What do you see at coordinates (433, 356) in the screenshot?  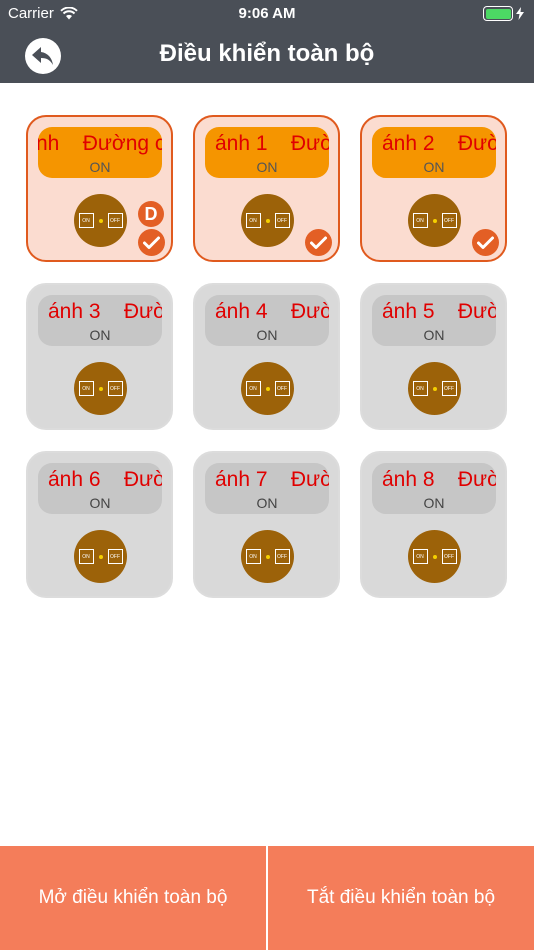 I see `device-cell: ánh 5 Đườn ON ON OFF` at bounding box center [433, 356].